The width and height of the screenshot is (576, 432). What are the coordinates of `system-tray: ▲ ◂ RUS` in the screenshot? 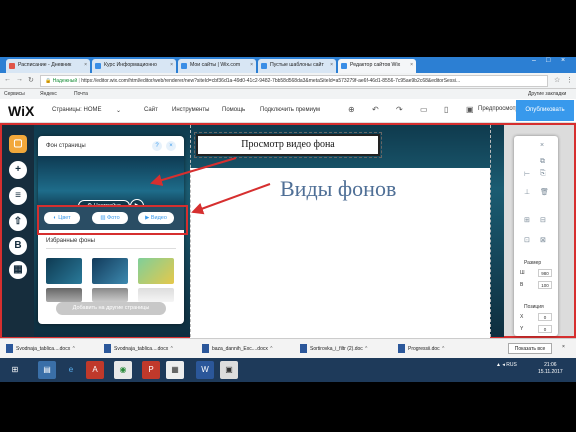 It's located at (506, 365).